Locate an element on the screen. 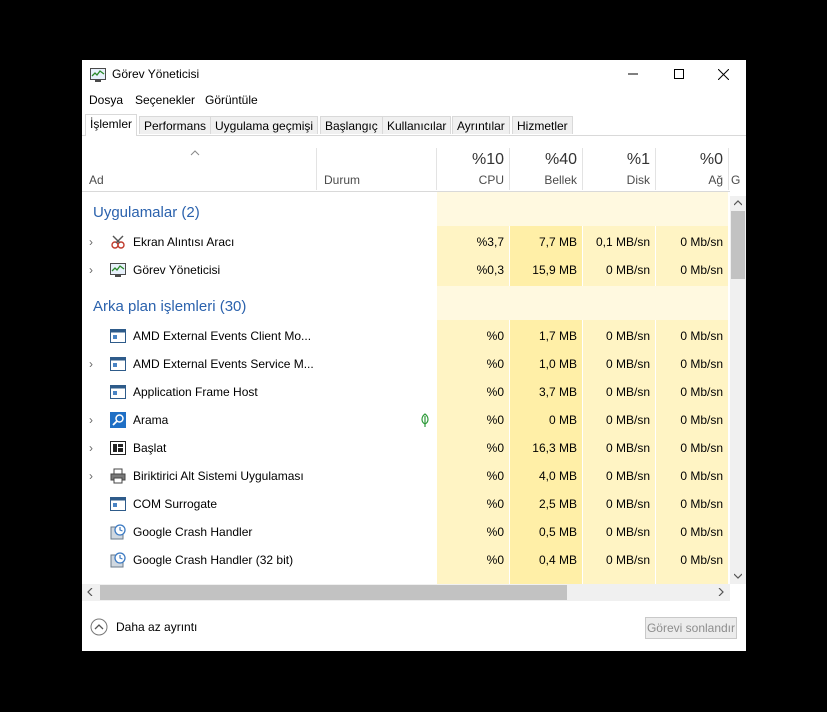  start-icon is located at coordinates (118, 448).